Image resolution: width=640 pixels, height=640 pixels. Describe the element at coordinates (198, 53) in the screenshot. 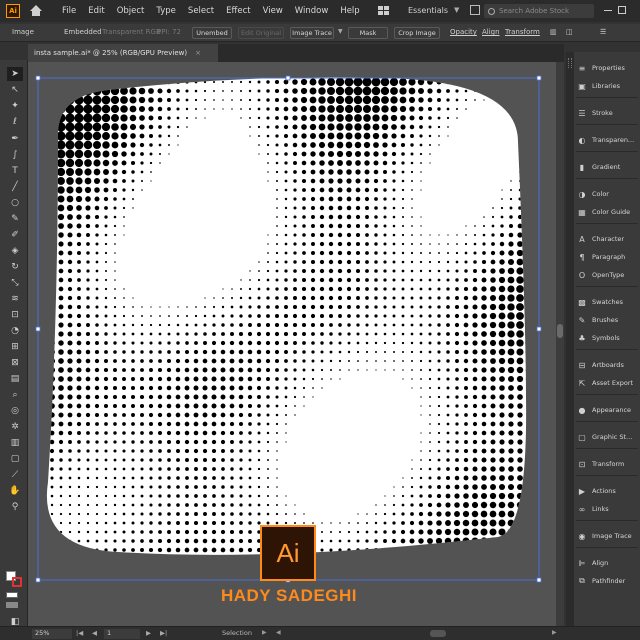

I see `close-icon: ×` at that location.